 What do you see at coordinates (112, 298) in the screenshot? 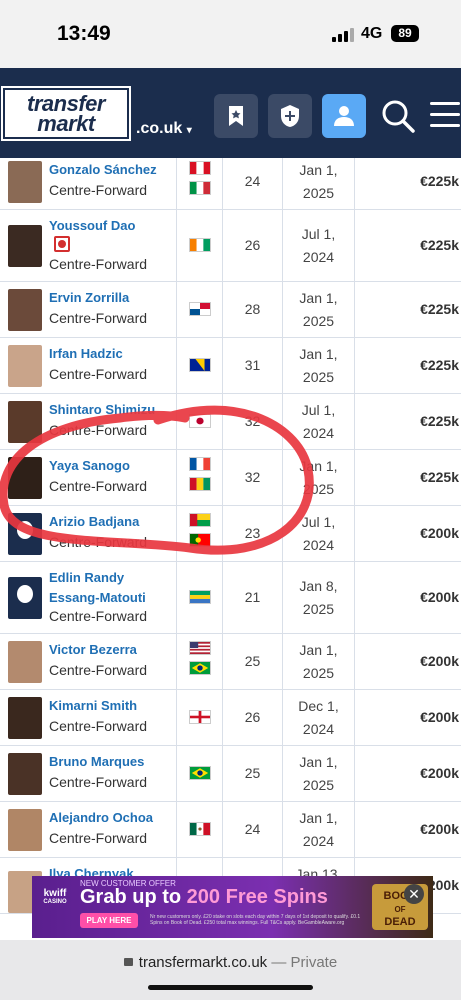
I see `player-name-link: Ervin Zorrilla` at bounding box center [112, 298].